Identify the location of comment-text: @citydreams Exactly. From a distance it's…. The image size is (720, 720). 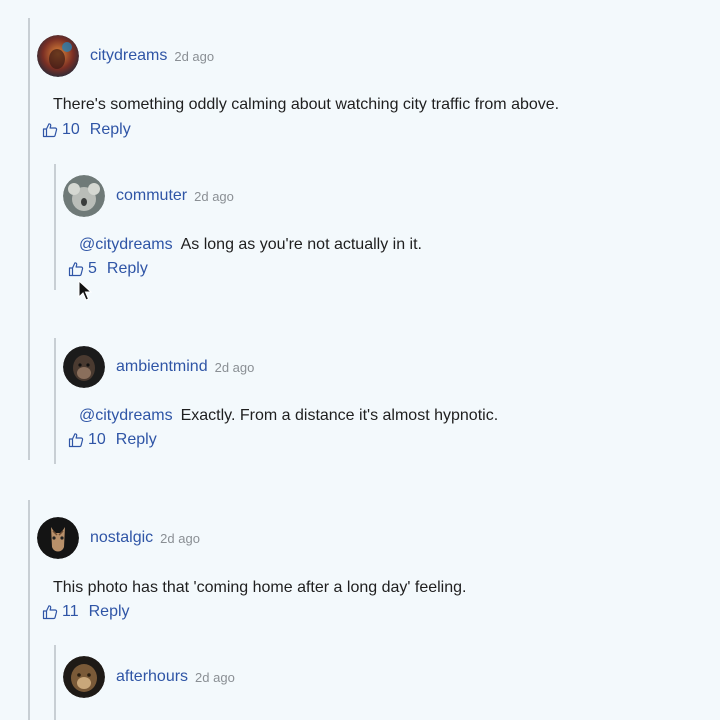
(288, 416).